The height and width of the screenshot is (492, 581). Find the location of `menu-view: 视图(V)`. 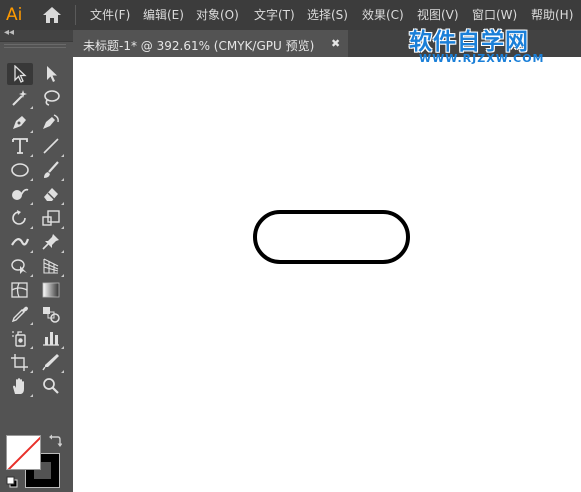

menu-view: 视图(V) is located at coordinates (438, 15).